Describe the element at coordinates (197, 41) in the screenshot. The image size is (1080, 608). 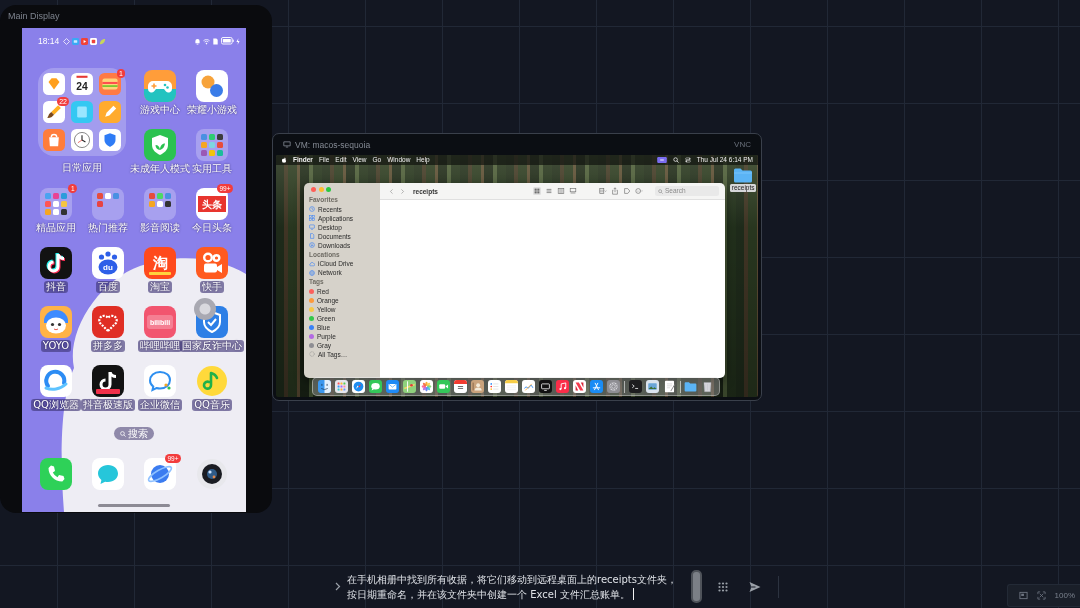
I see `bell-icon` at that location.